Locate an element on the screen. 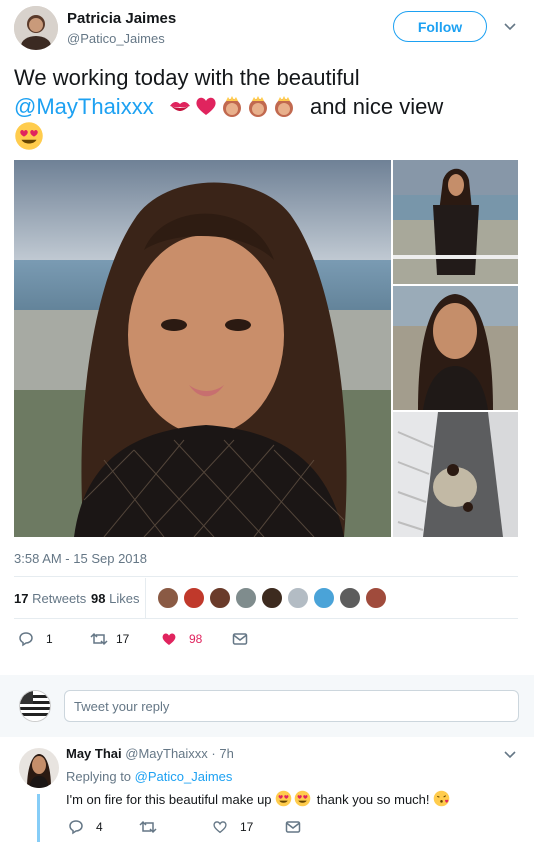 This screenshot has height=849, width=534. reply-action: 1 is located at coordinates (35, 639).